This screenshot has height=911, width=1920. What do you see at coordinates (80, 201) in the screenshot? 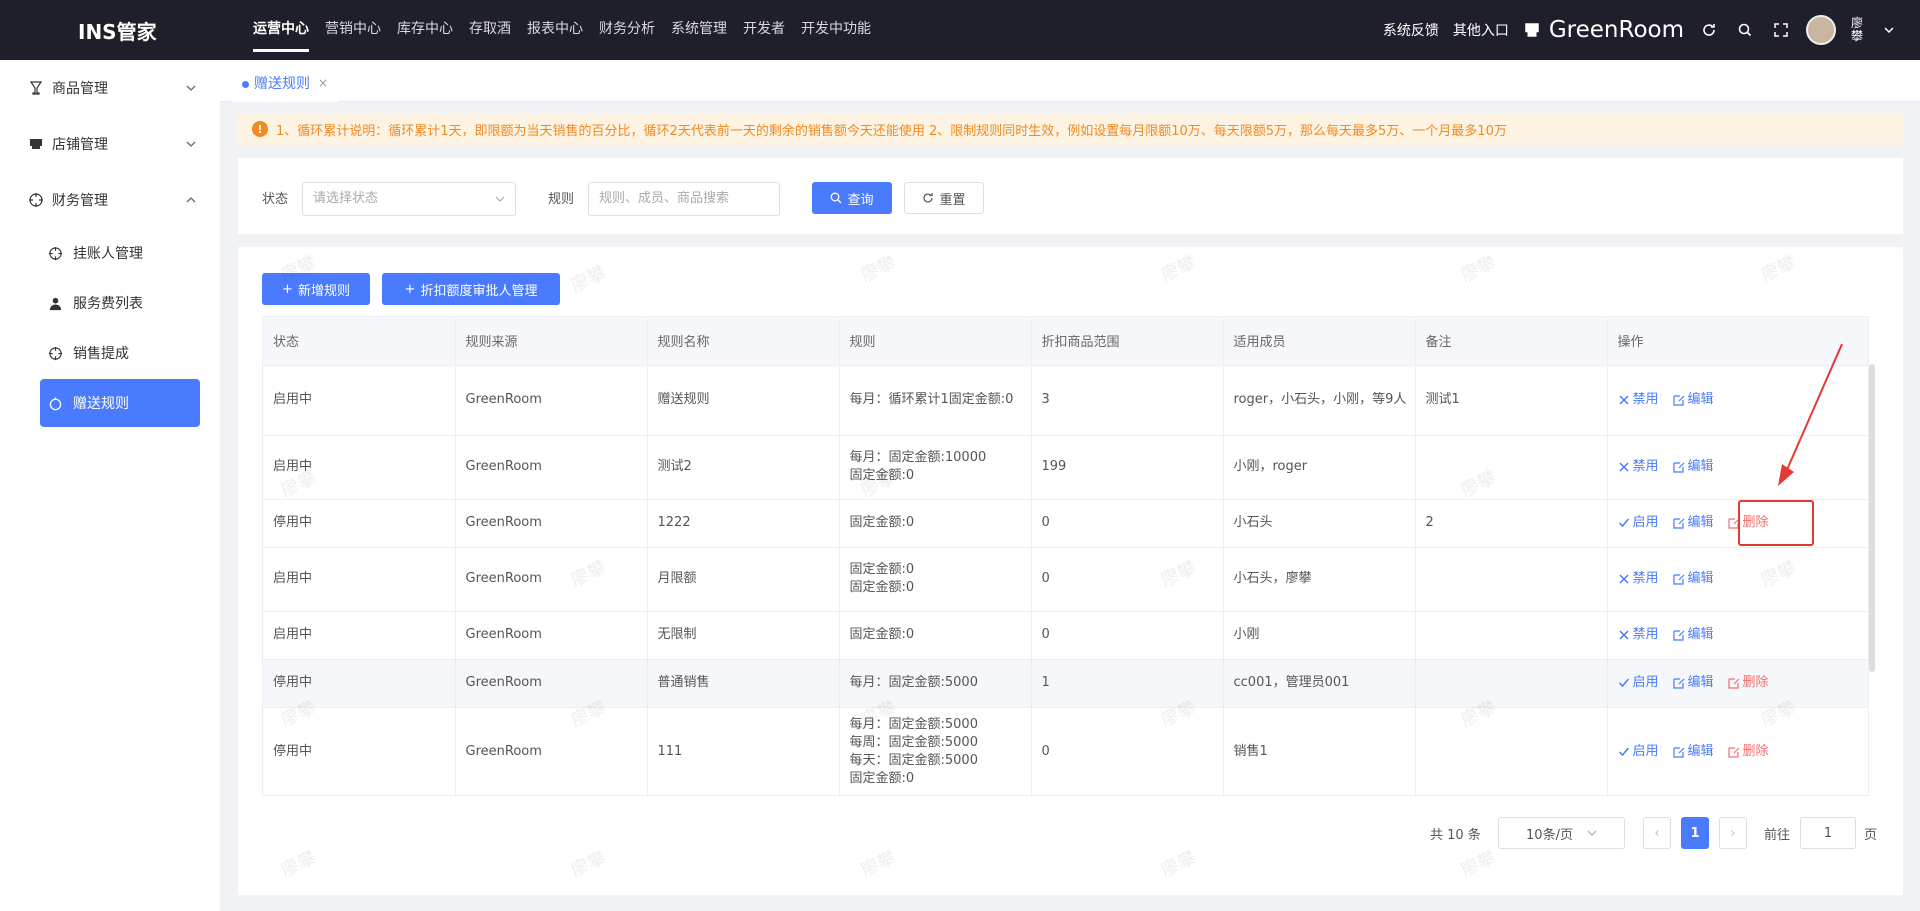
I see `sidebar-item-label: 财务管理` at bounding box center [80, 201].